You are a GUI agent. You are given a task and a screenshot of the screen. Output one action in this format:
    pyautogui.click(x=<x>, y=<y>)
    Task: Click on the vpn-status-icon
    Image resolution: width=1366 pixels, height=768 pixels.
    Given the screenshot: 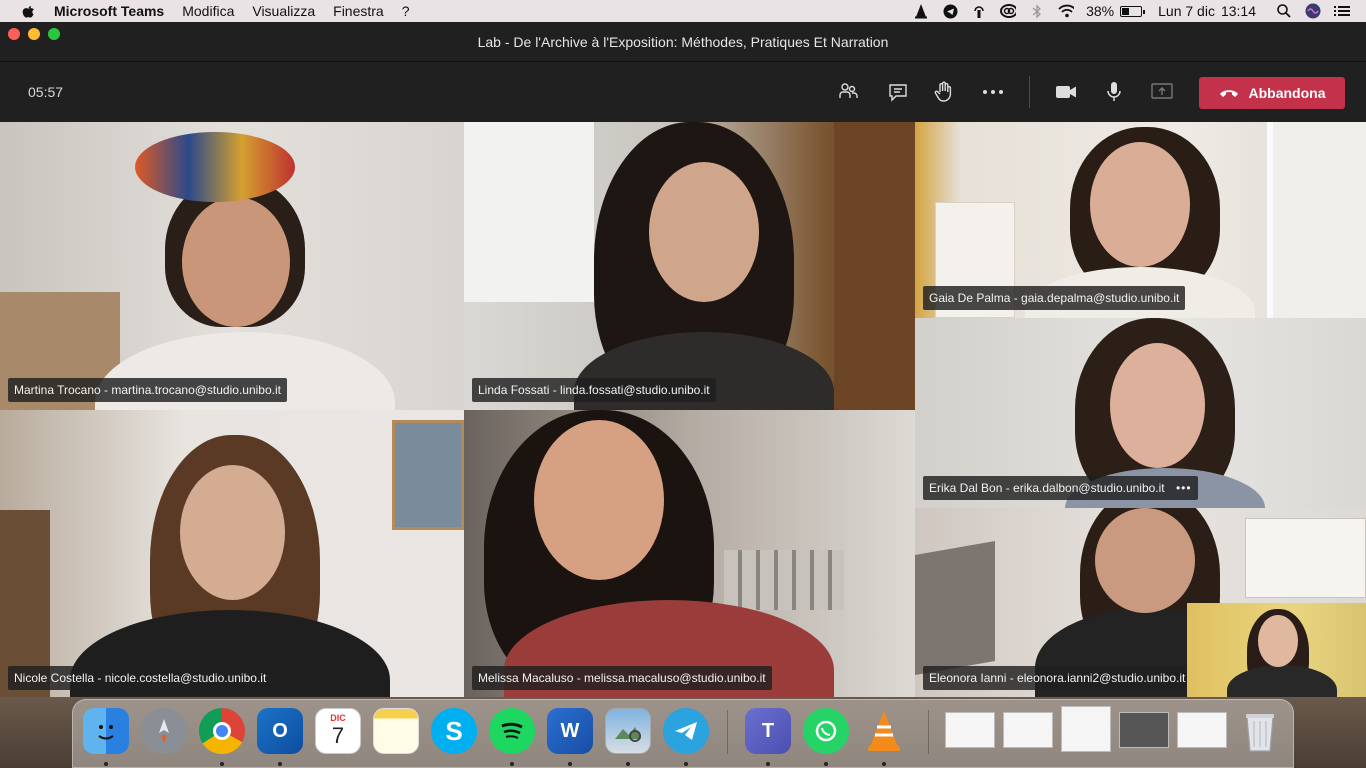 What is the action you would take?
    pyautogui.click(x=979, y=11)
    